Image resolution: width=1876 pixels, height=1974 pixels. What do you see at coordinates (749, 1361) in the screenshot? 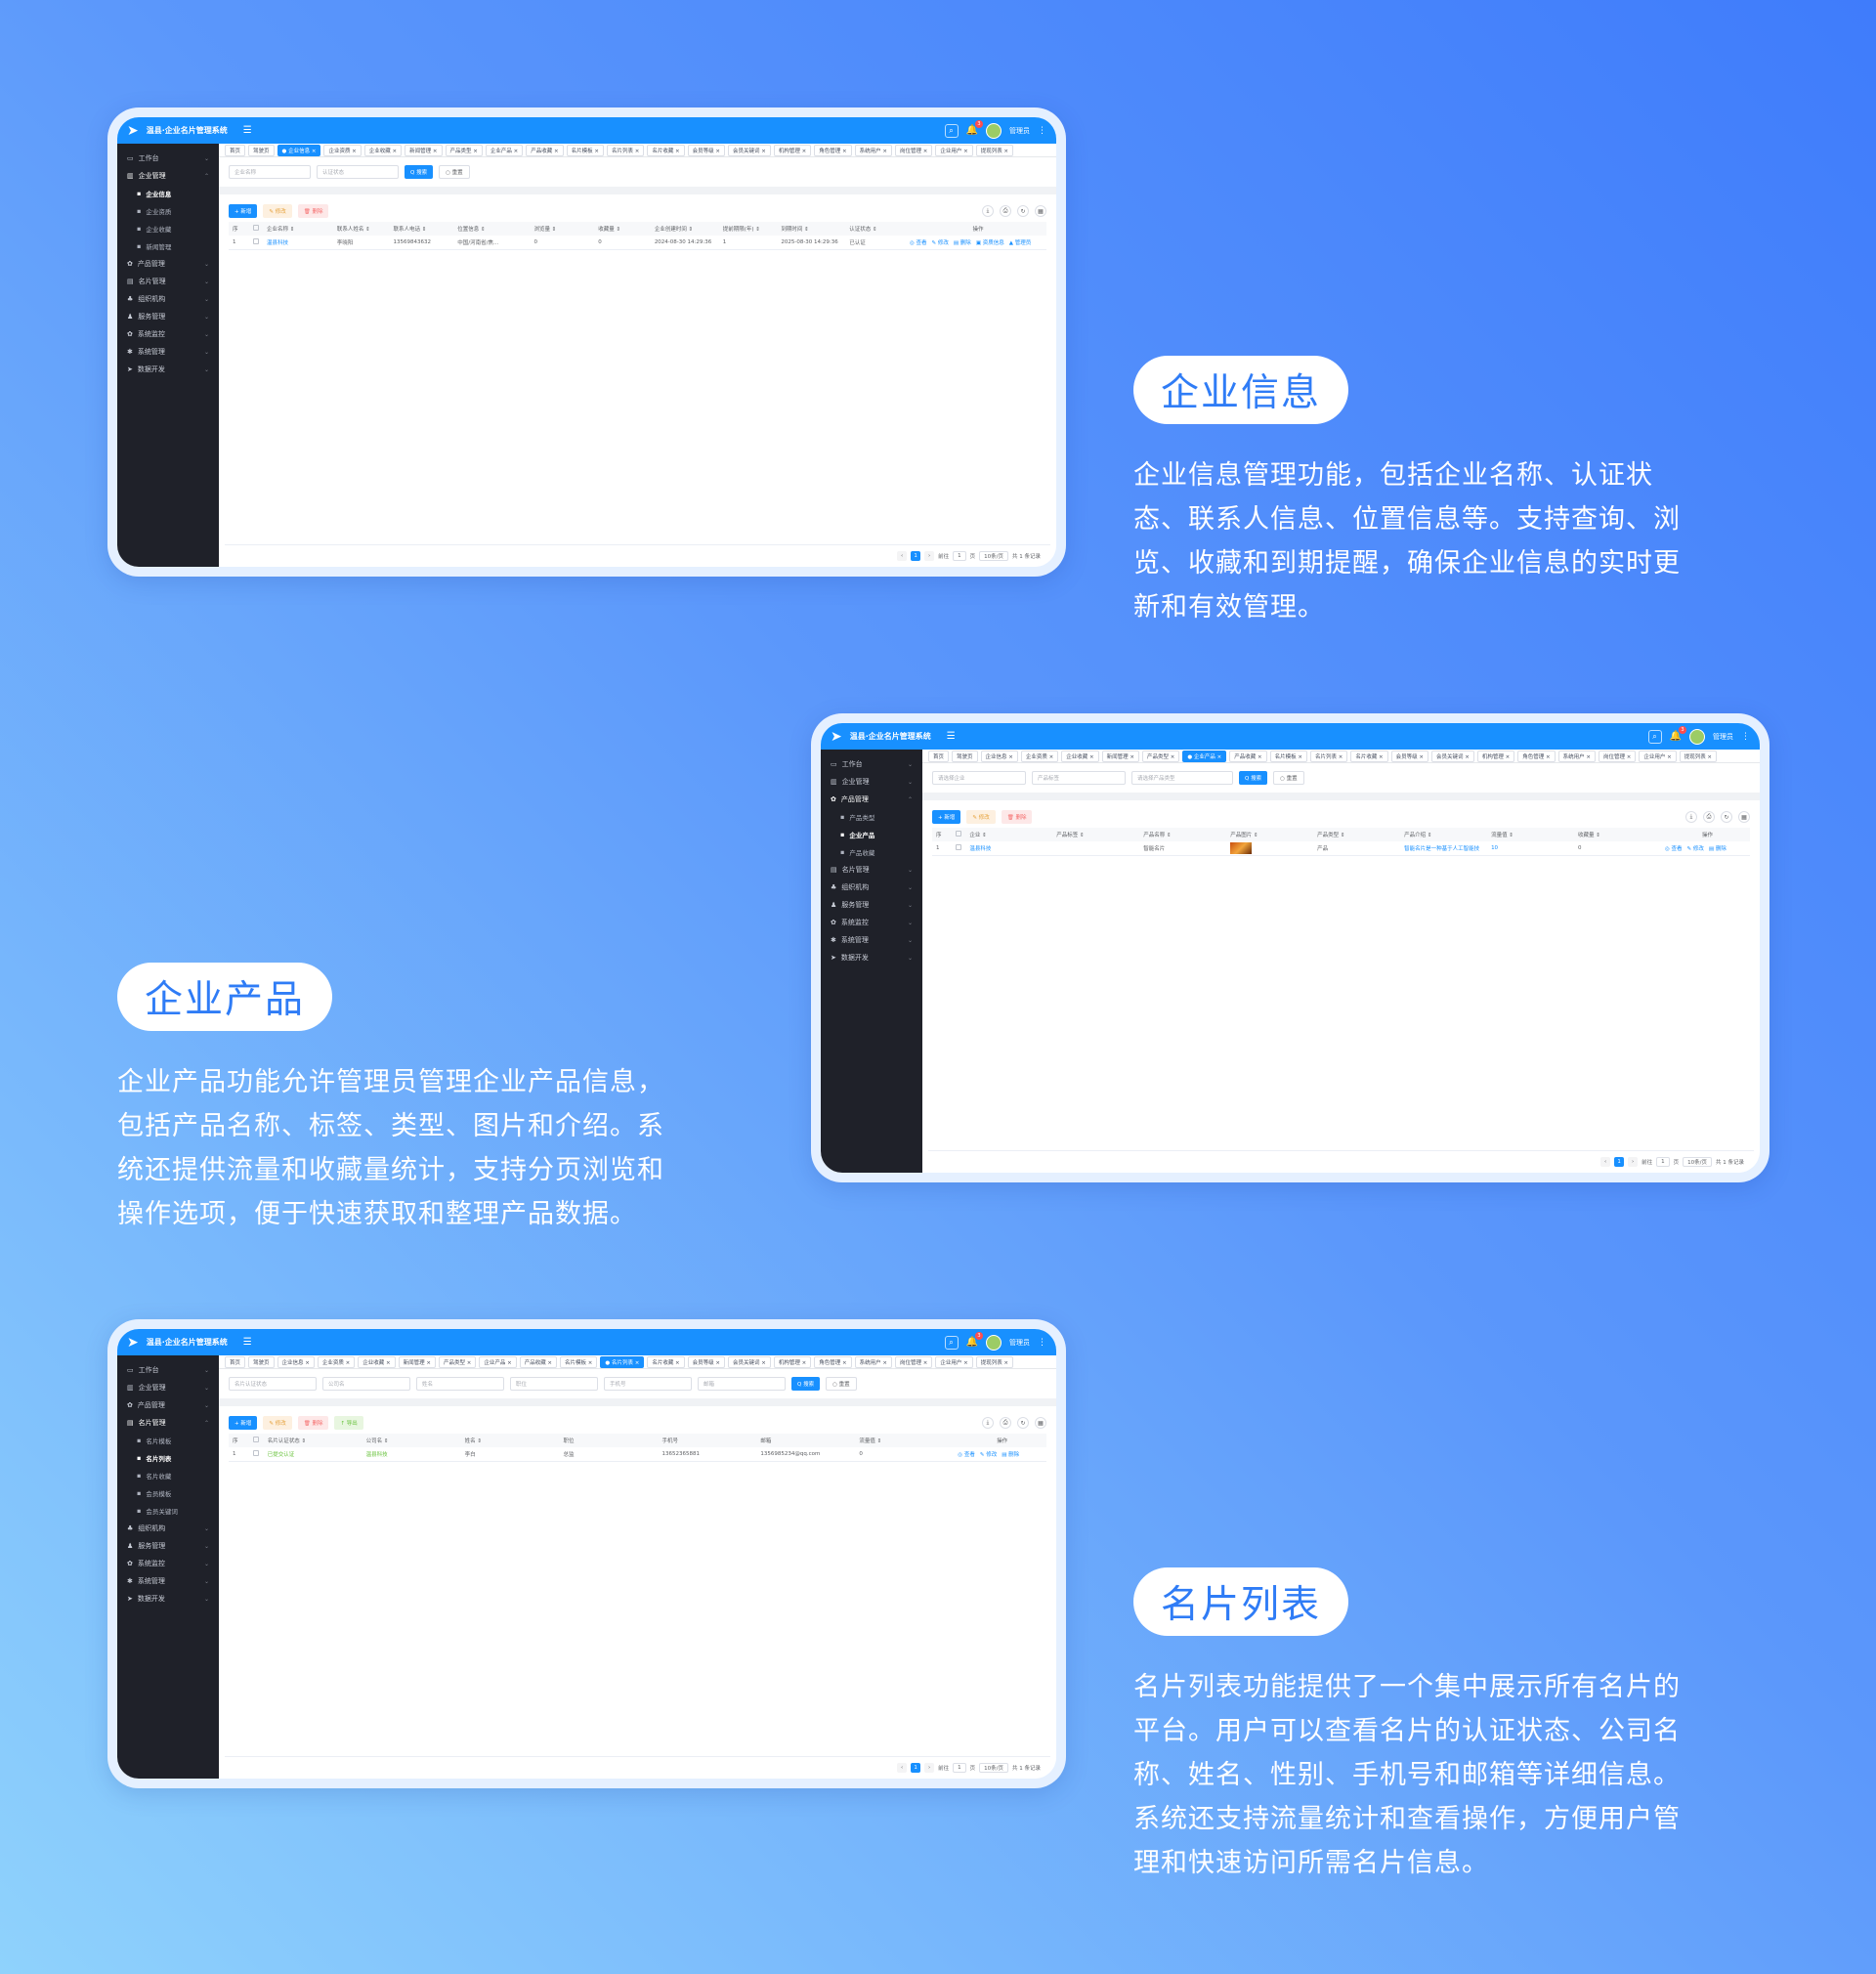
I see `tab: 会员关键词 ×` at bounding box center [749, 1361].